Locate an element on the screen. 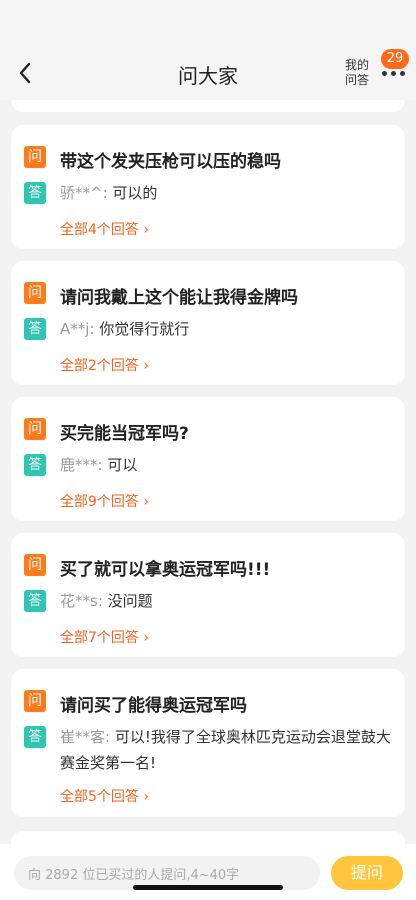 This screenshot has height=900, width=416. all-answers-link: 全部7个回答 › is located at coordinates (104, 637).